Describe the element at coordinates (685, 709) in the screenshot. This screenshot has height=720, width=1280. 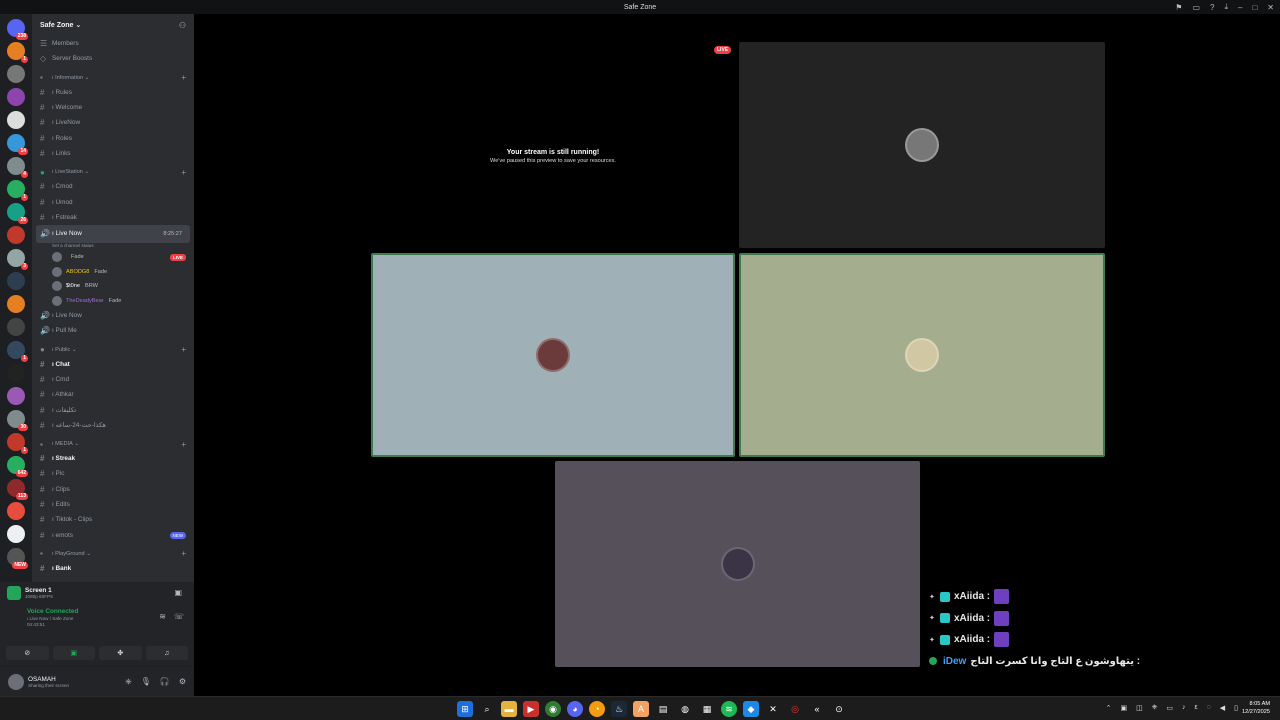
I see `app-icon: ◍` at that location.